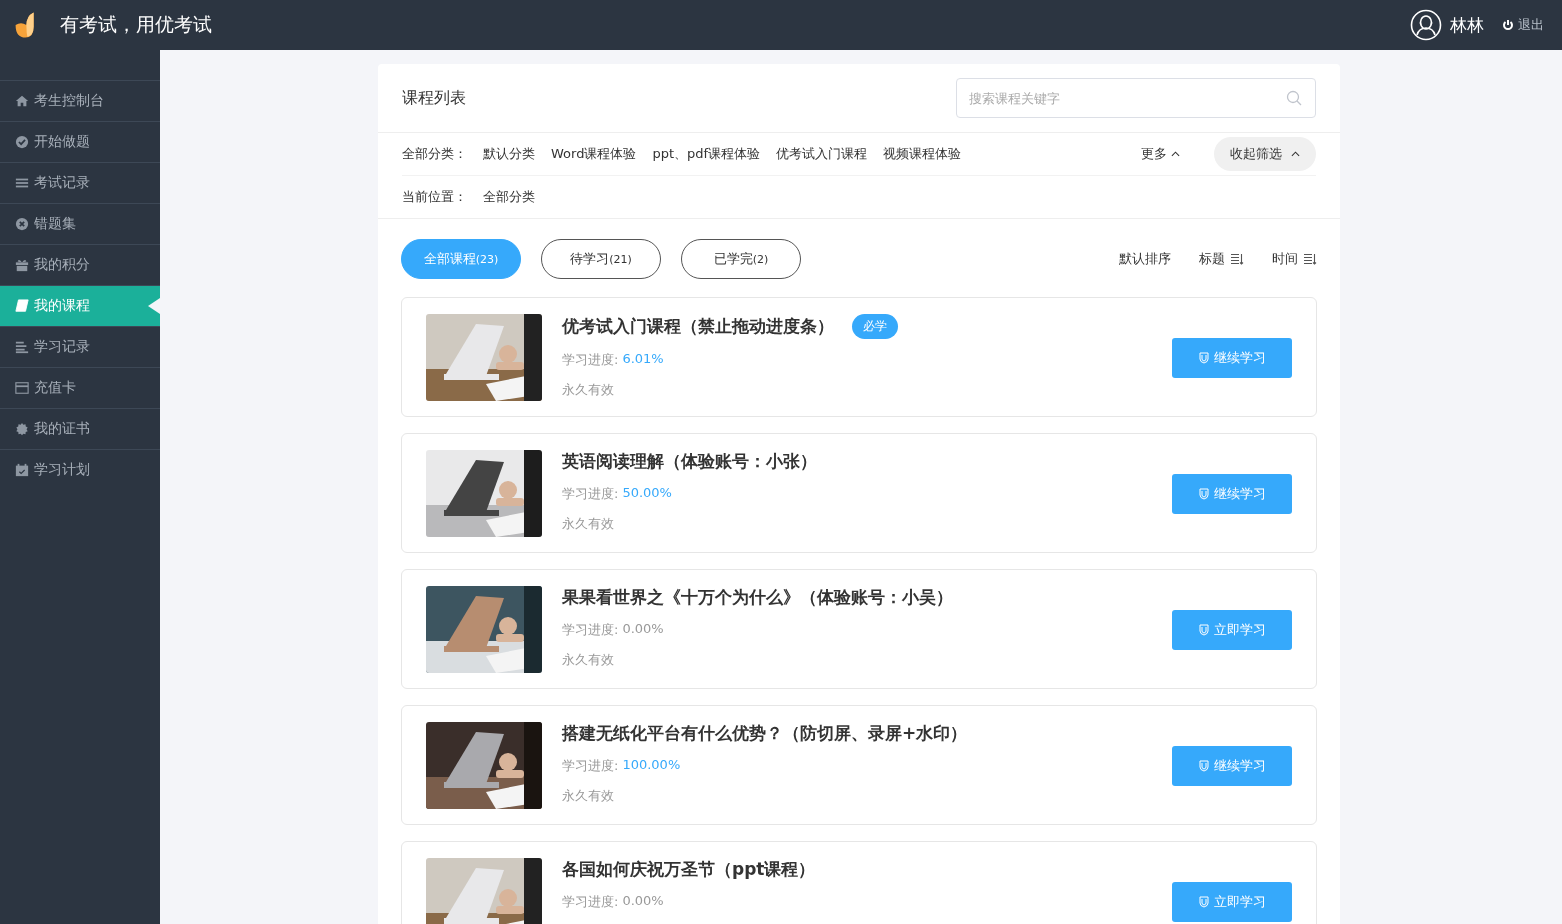 The image size is (1562, 924). What do you see at coordinates (757, 597) in the screenshot?
I see `course-title: 果果看世界之《十万个为什么》（体验账号：小吴）` at bounding box center [757, 597].